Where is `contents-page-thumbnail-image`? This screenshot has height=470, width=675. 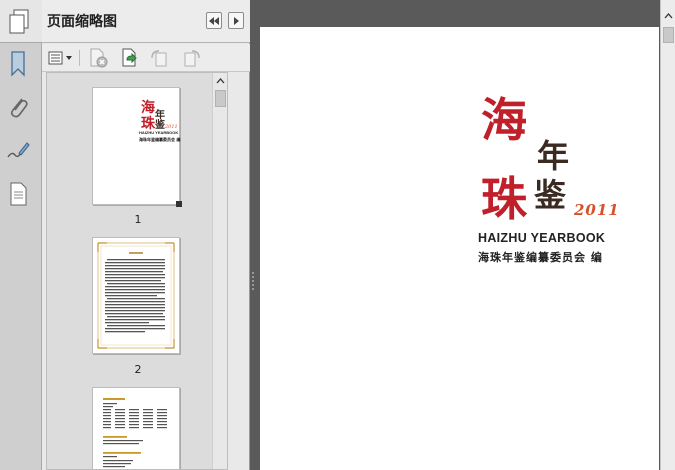
contents-page-thumbnail-image is located at coordinates (135, 433).